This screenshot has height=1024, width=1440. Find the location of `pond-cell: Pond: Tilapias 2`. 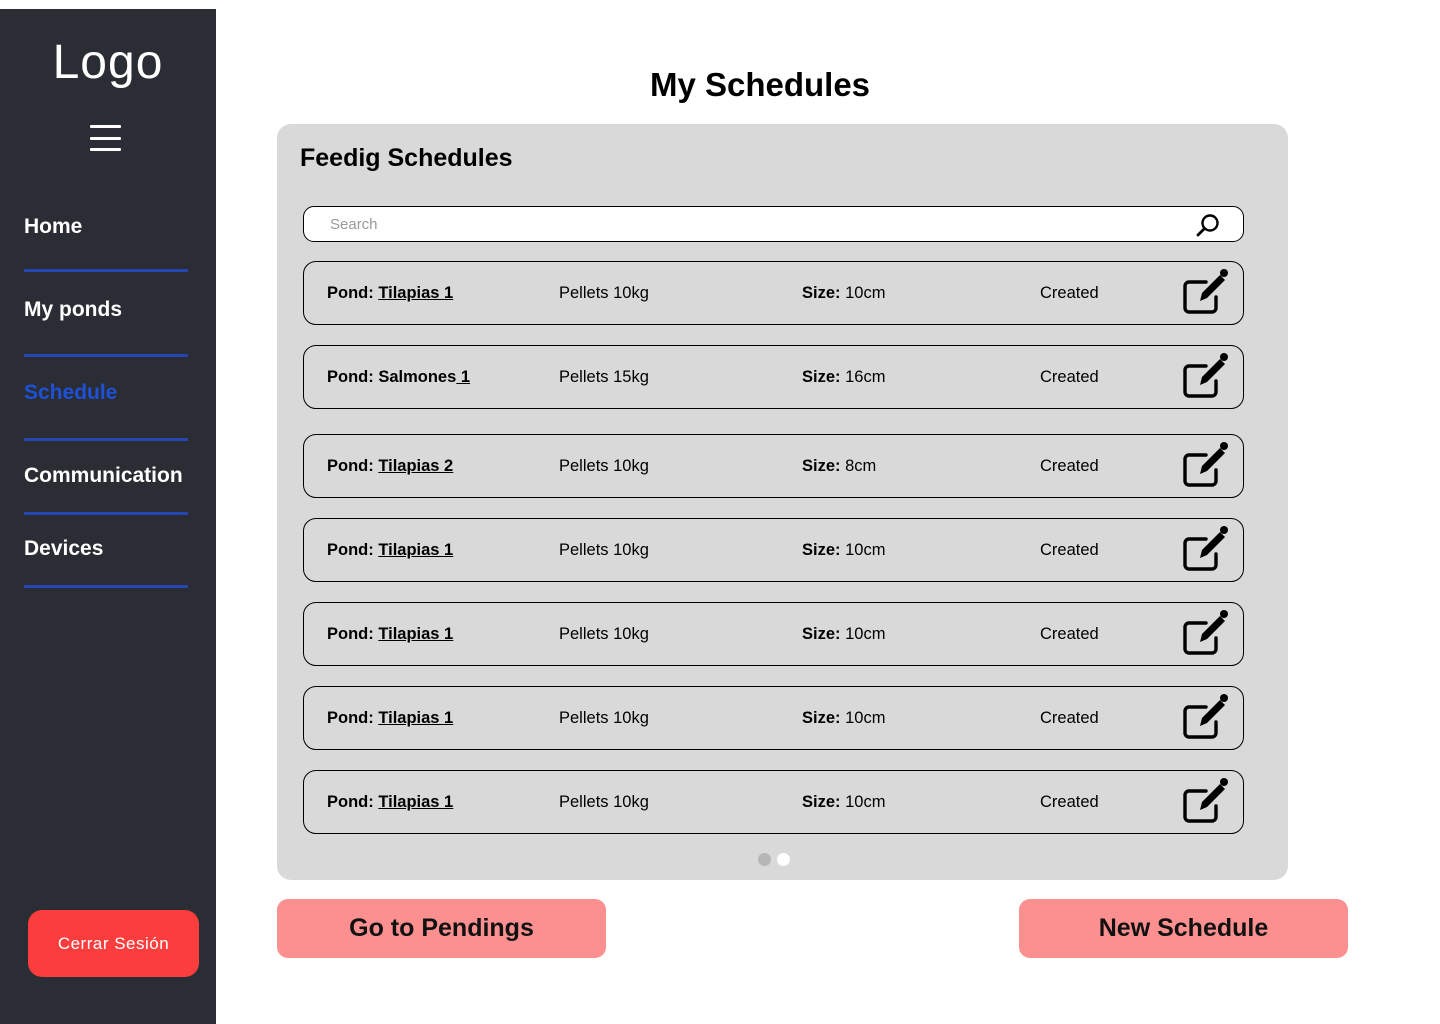

pond-cell: Pond: Tilapias 2 is located at coordinates (390, 466).